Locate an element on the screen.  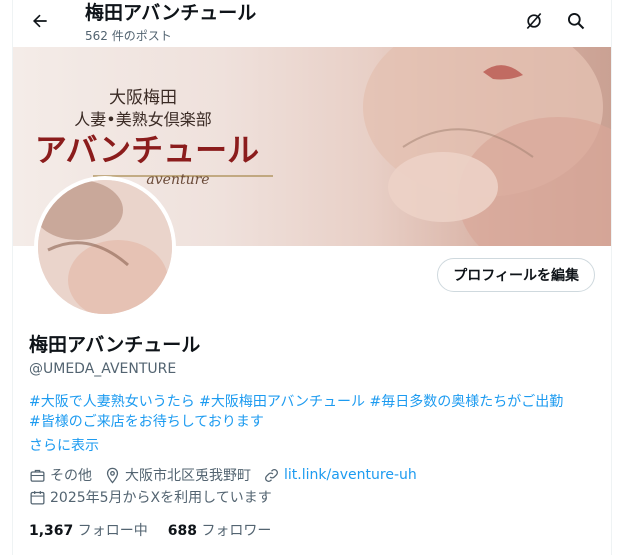
following-label: フォロー中 is located at coordinates (112, 531).